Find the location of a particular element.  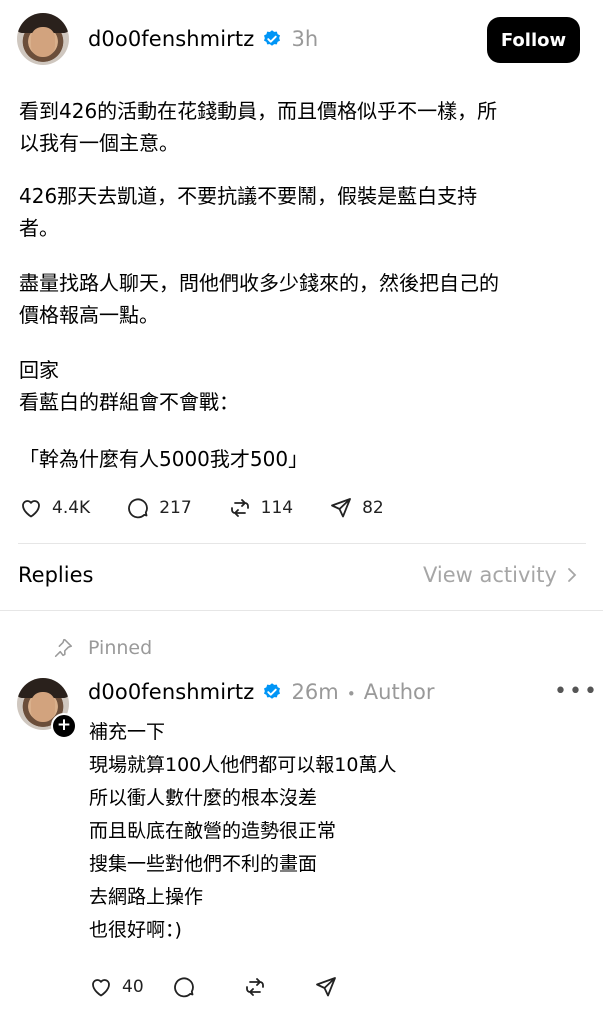

like-count: 40 is located at coordinates (133, 987).